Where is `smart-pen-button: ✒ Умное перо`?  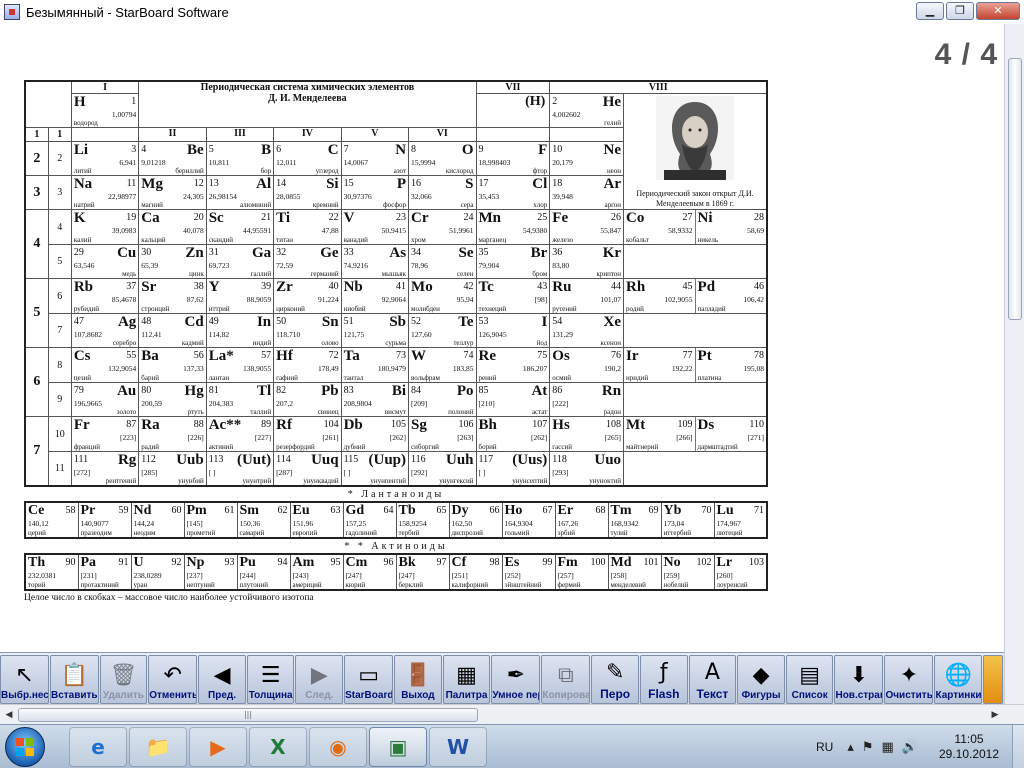 smart-pen-button: ✒ Умное перо is located at coordinates (516, 679).